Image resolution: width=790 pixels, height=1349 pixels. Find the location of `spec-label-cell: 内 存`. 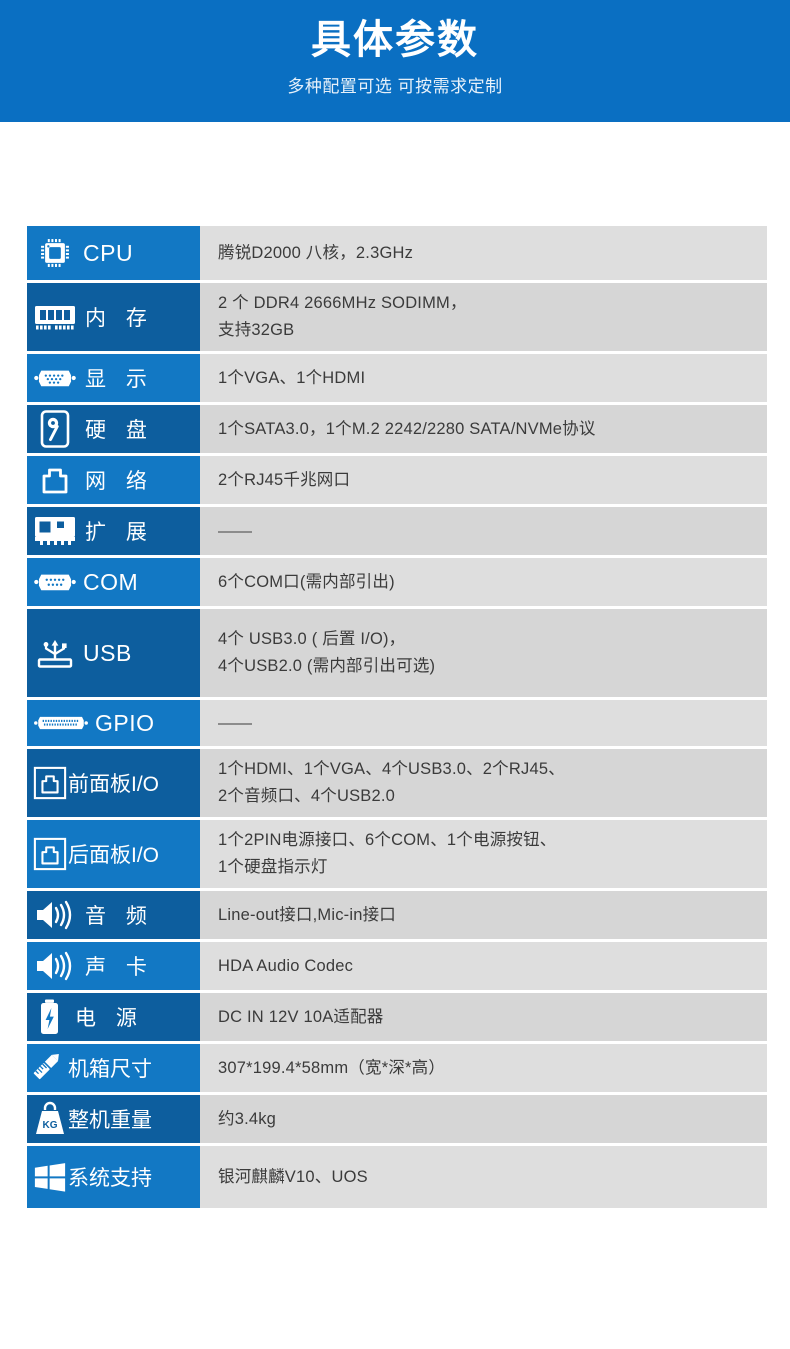

spec-label-cell: 内 存 is located at coordinates (113, 317).